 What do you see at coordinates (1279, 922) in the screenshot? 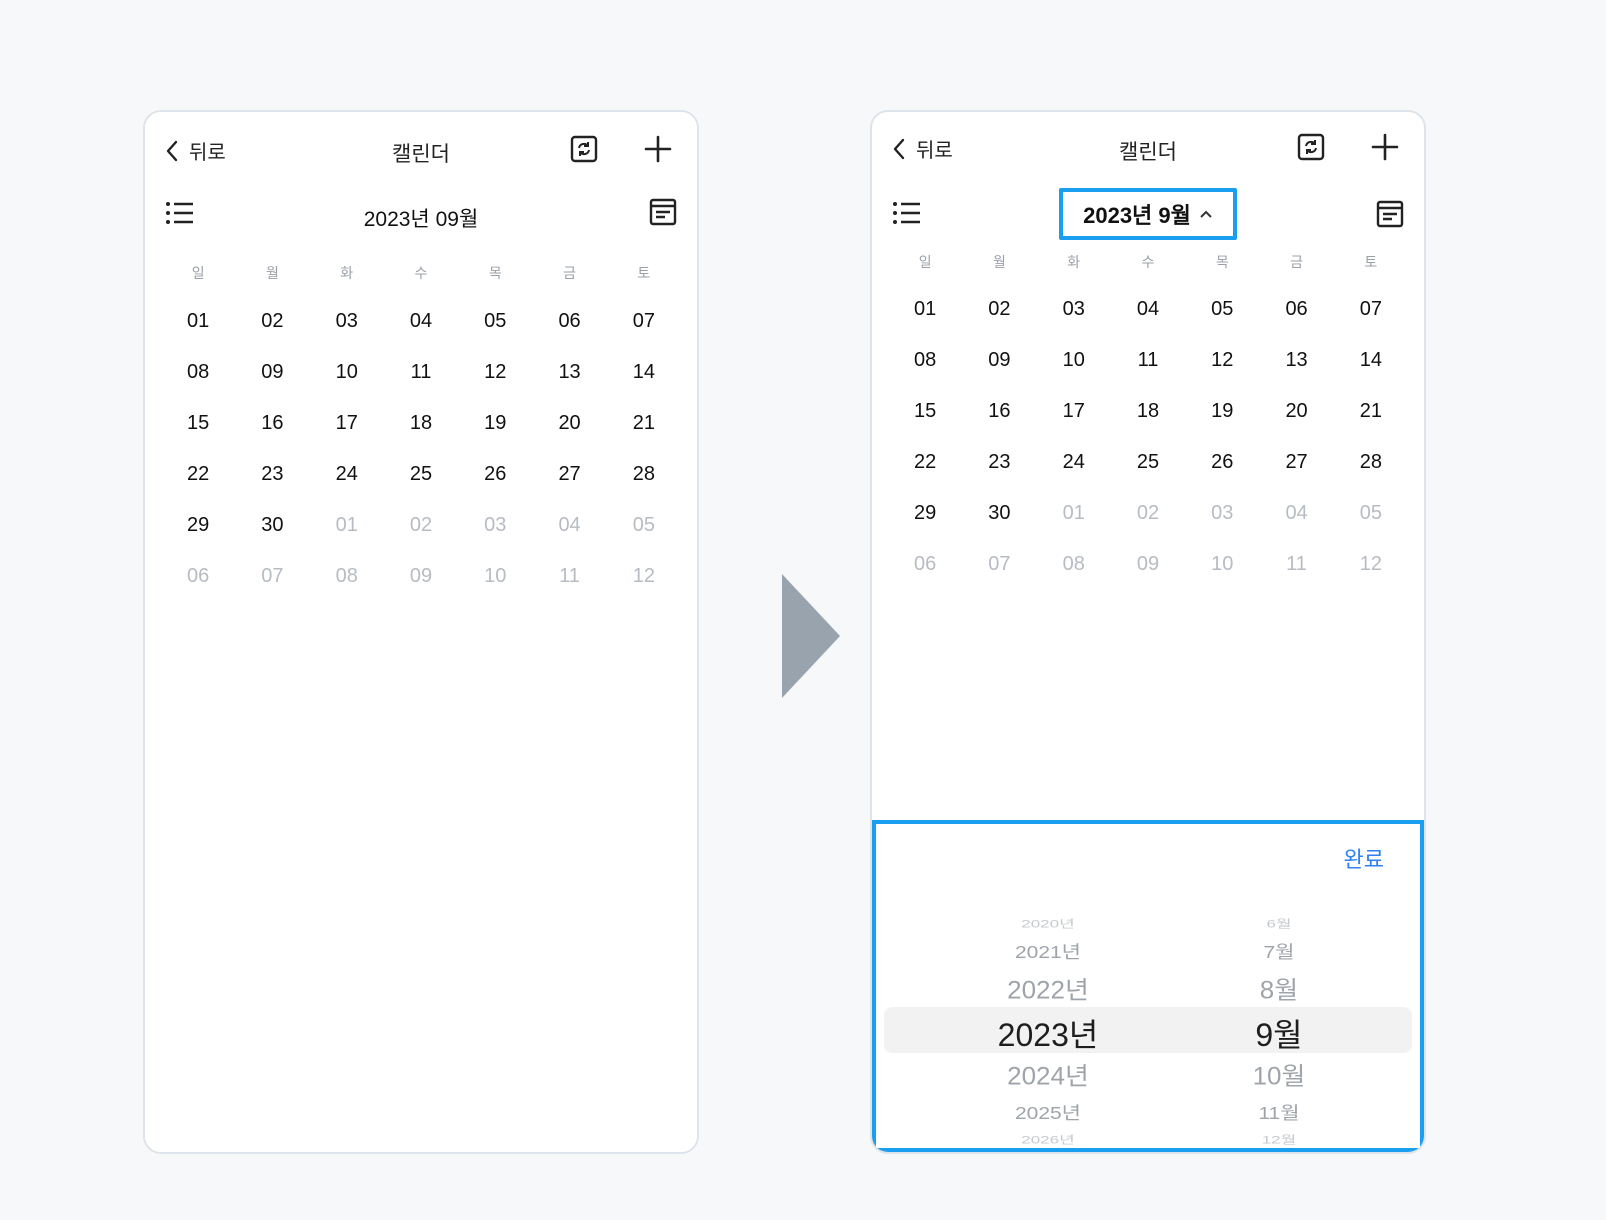
I see `month-option: 6월` at bounding box center [1279, 922].